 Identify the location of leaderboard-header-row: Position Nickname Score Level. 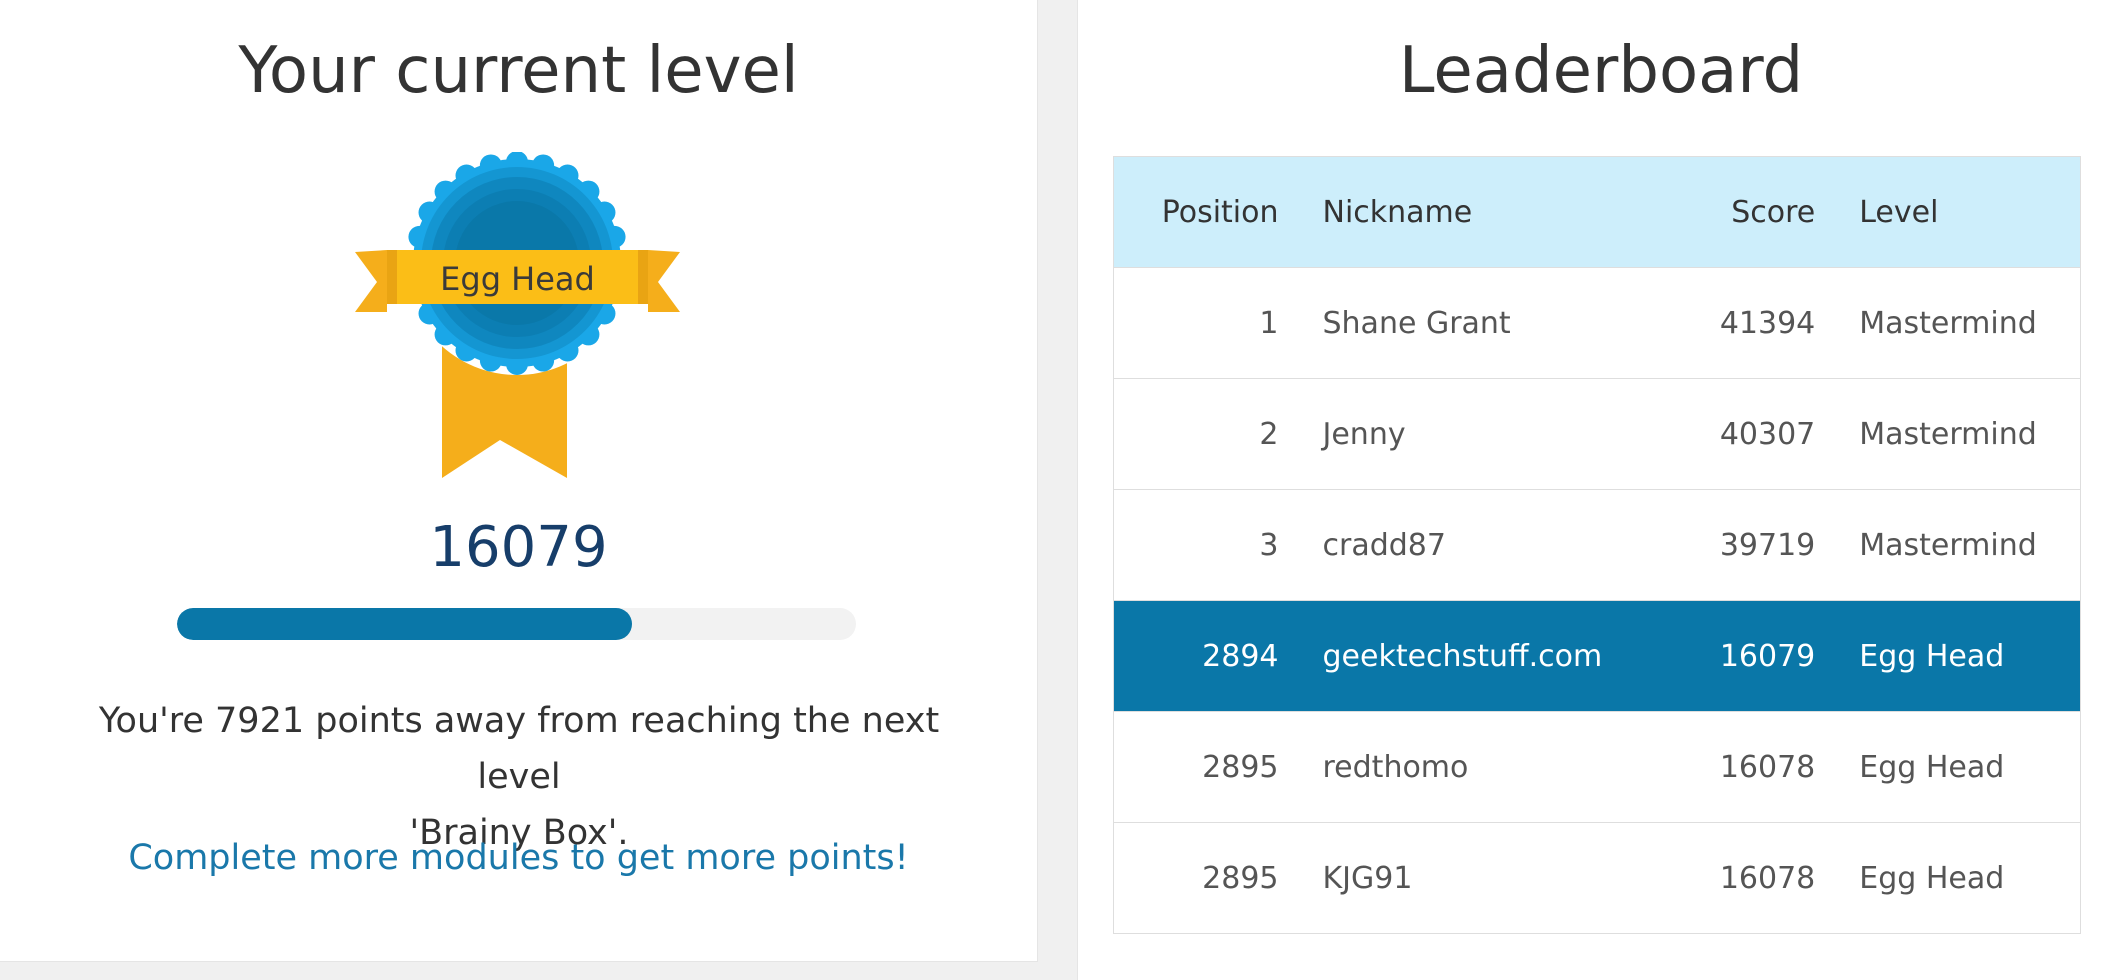
(1597, 212).